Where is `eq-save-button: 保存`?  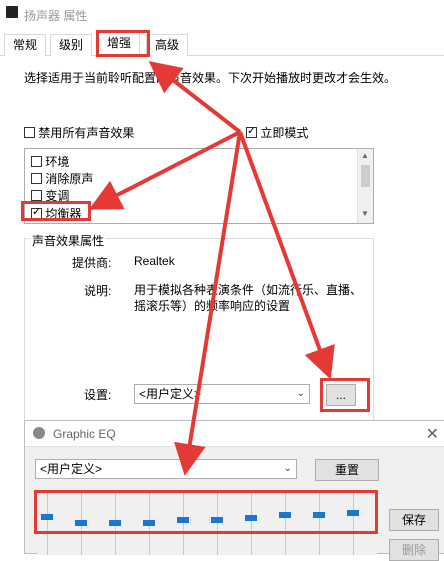
eq-save-button: 保存 is located at coordinates (414, 520).